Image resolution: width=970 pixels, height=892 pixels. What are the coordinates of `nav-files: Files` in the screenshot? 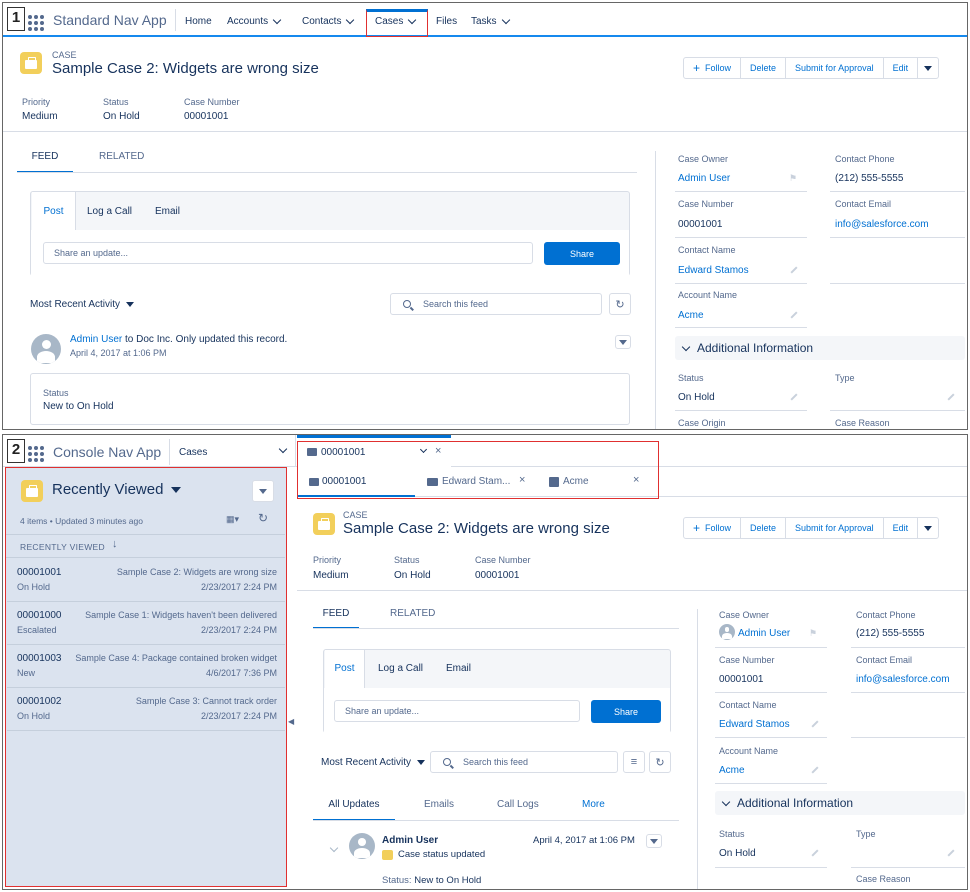 It's located at (446, 21).